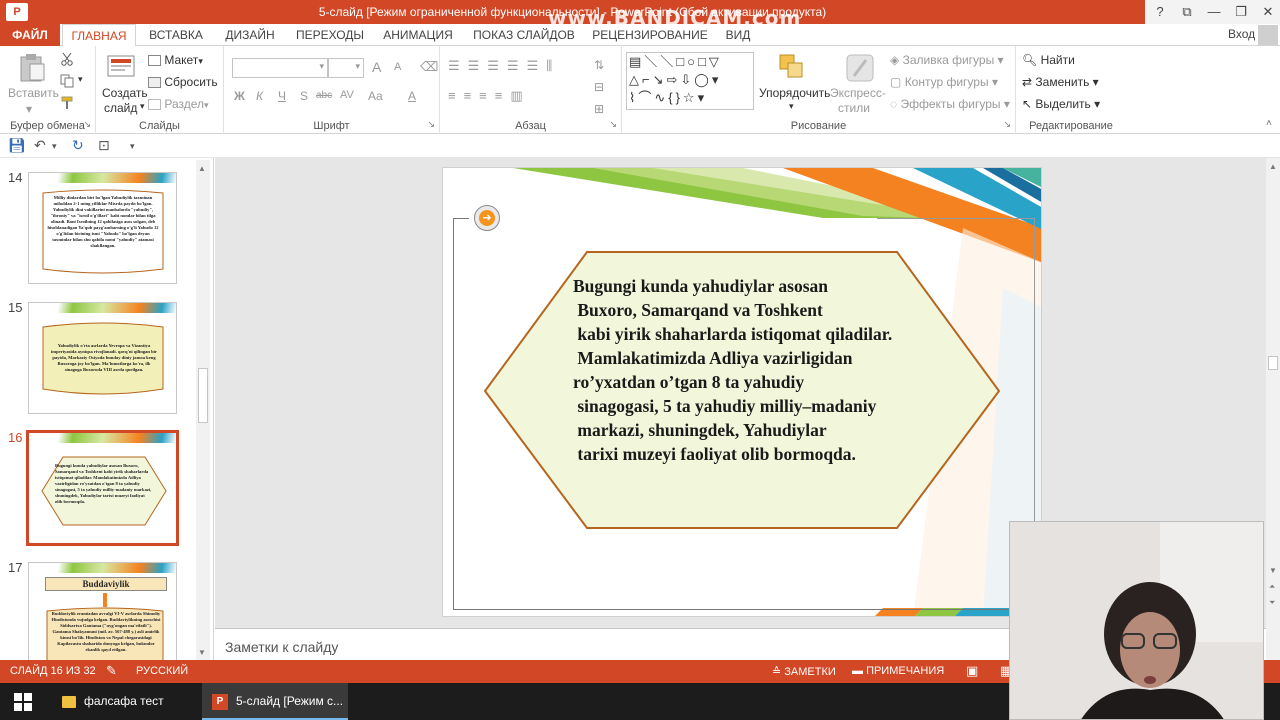 The width and height of the screenshot is (1280, 720). What do you see at coordinates (599, 65) in the screenshot?
I see `text-direction-icon: ⇅` at bounding box center [599, 65].